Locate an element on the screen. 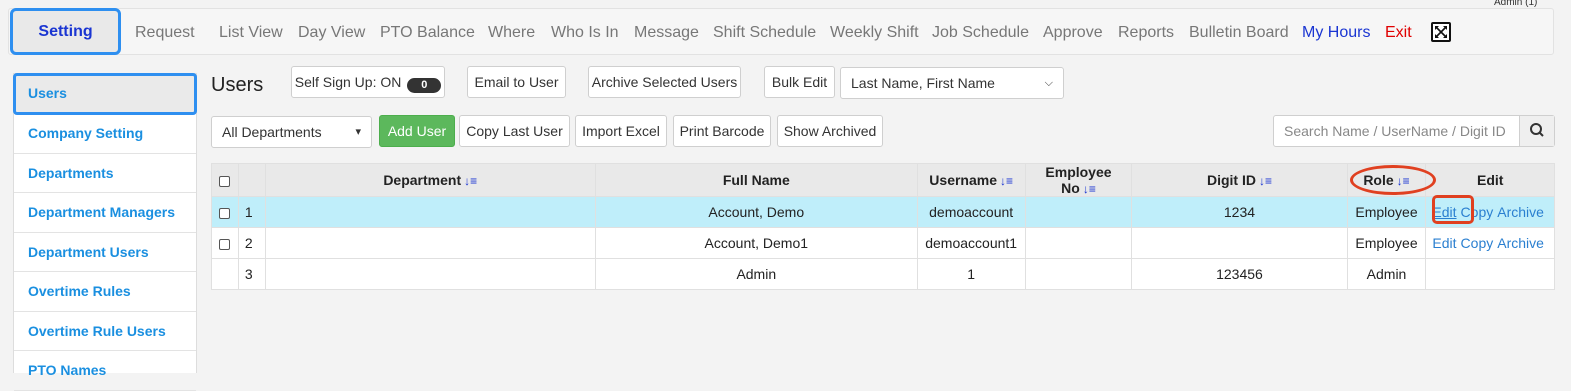 This screenshot has height=391, width=1571. nav-setting: Setting is located at coordinates (65, 31).